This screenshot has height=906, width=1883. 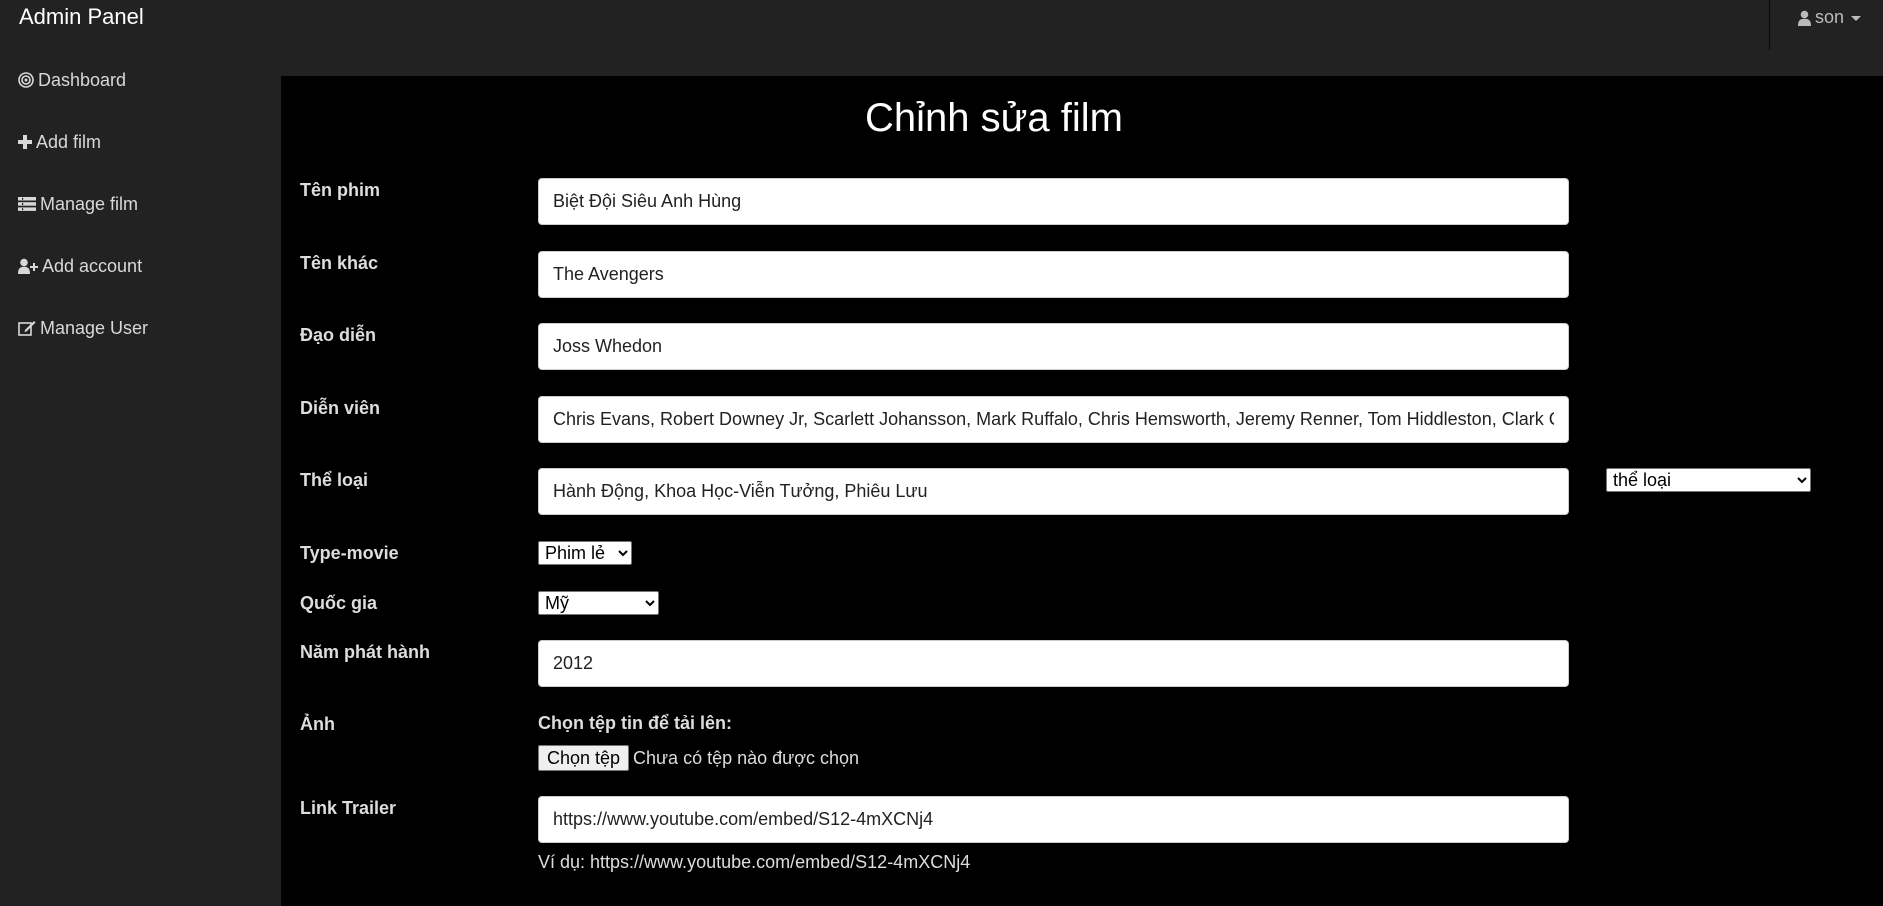 I want to click on actors-label: Diễn viên, so click(x=340, y=408).